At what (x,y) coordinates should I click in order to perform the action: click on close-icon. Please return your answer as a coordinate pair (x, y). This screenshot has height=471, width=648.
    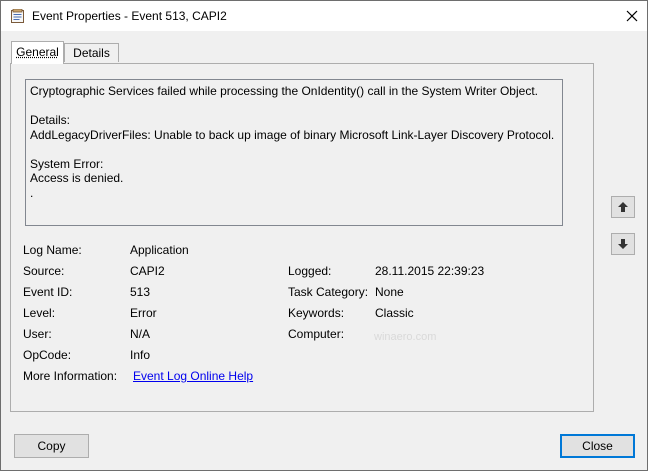
    Looking at the image, I should click on (632, 16).